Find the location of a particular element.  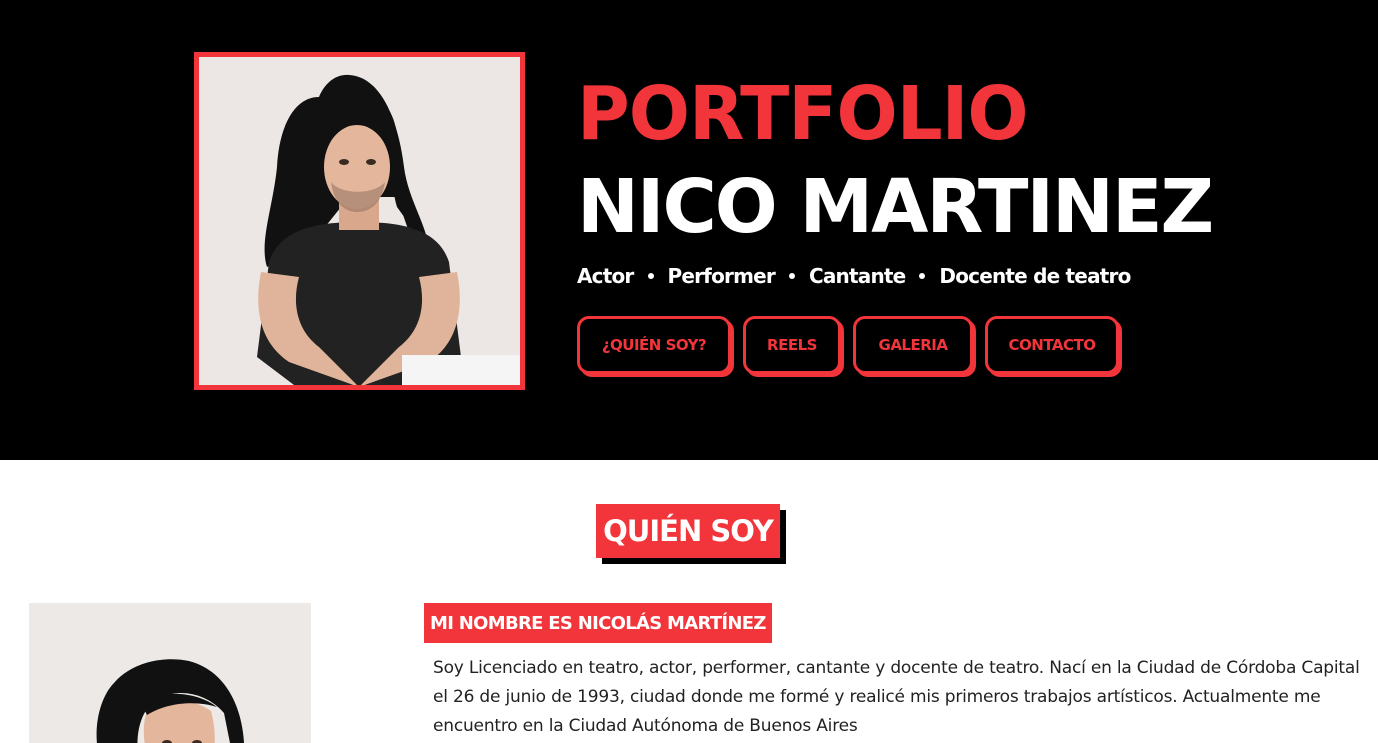

role-cantante: Cantante is located at coordinates (857, 276).